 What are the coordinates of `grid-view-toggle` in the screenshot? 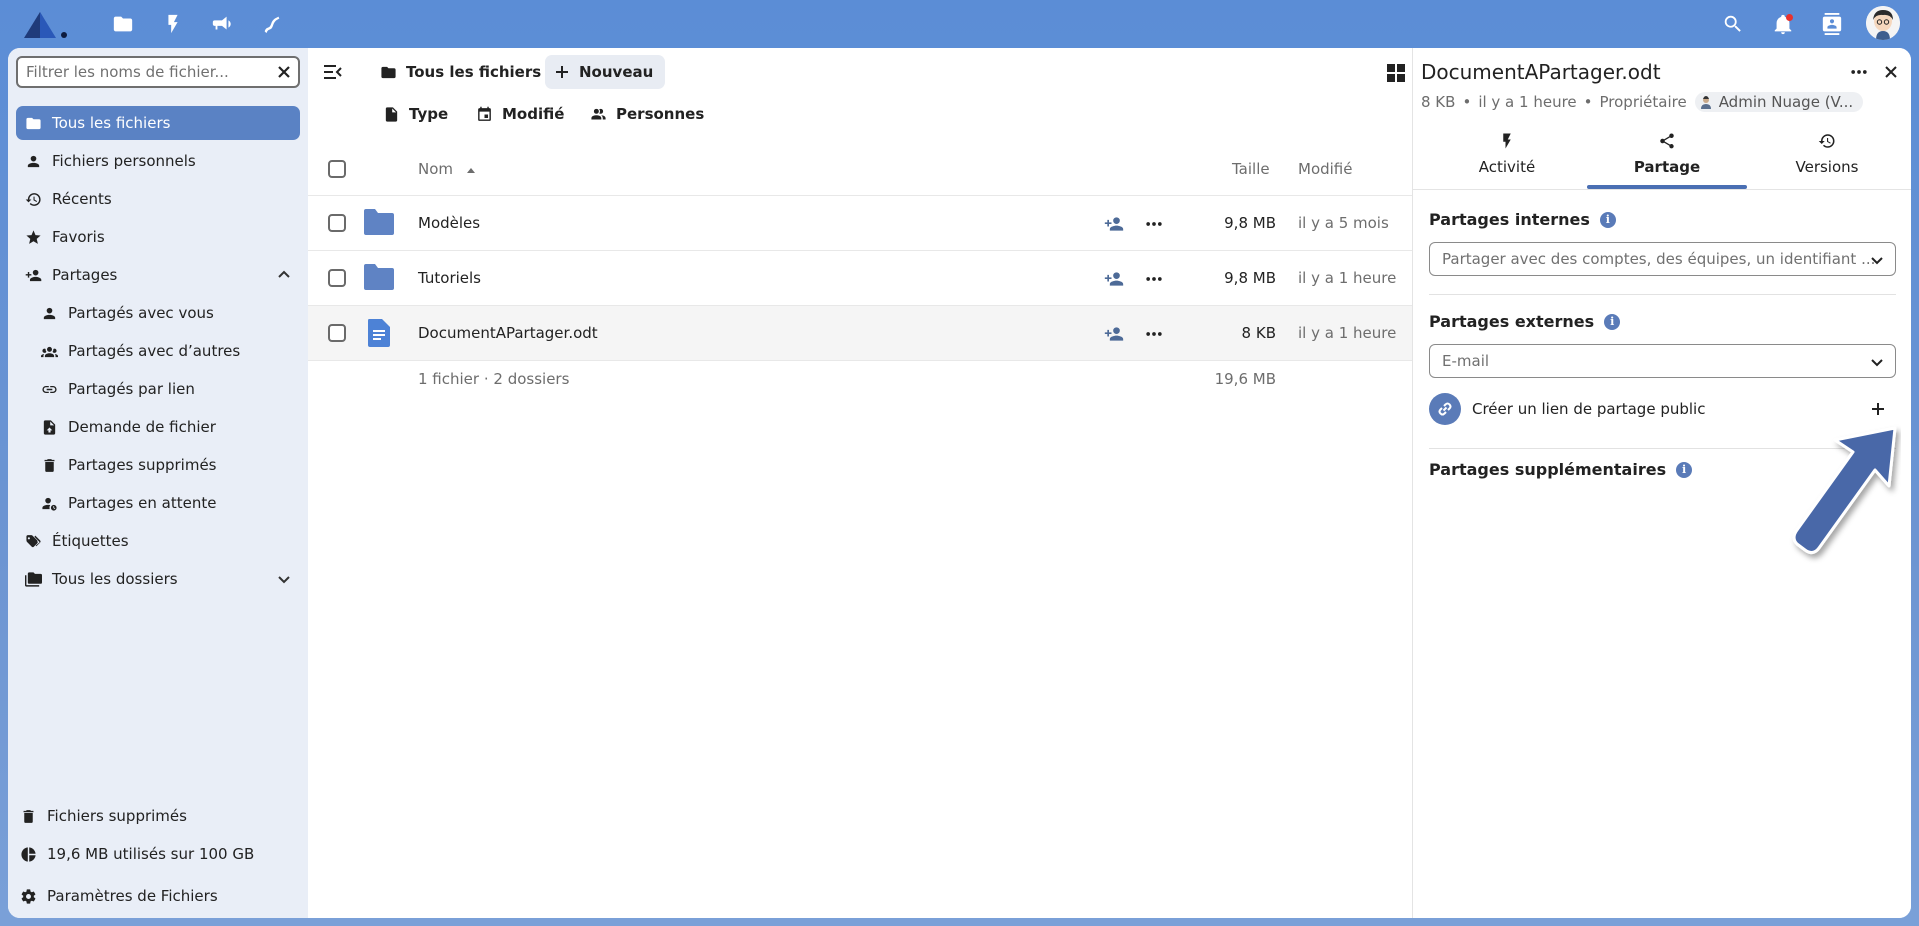 It's located at (1396, 73).